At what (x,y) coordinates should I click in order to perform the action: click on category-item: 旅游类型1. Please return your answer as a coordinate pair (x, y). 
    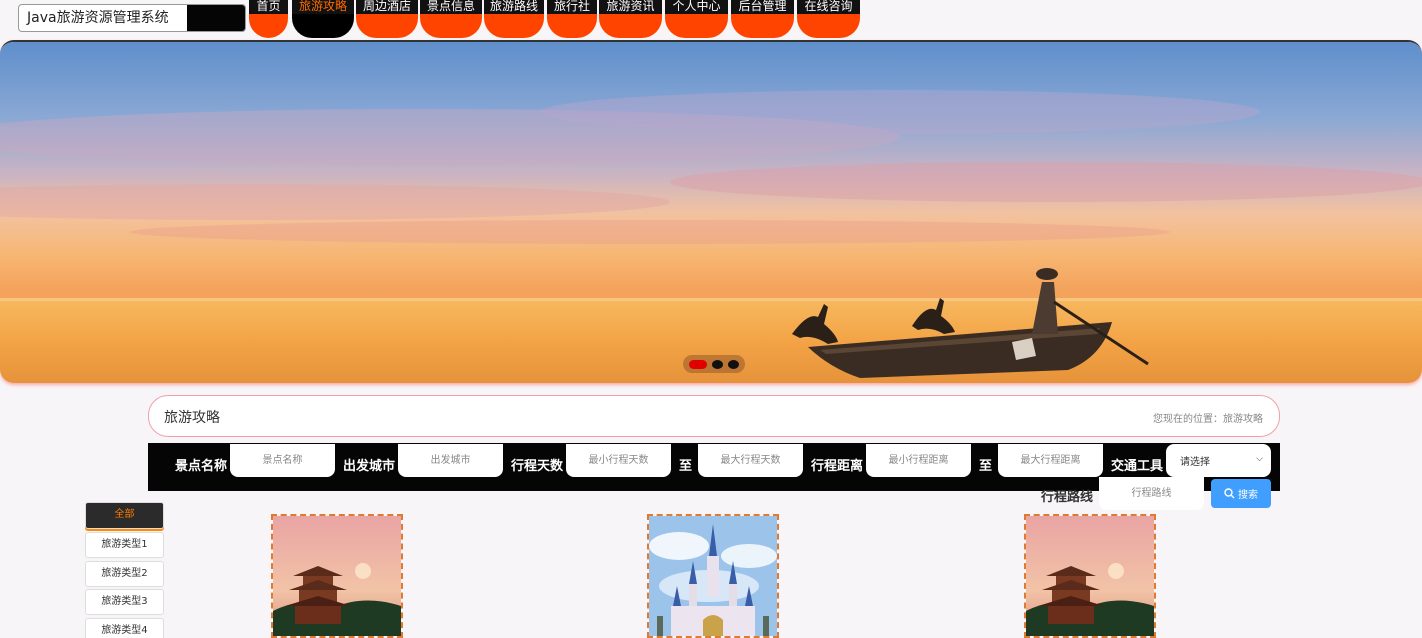
    Looking at the image, I should click on (124, 545).